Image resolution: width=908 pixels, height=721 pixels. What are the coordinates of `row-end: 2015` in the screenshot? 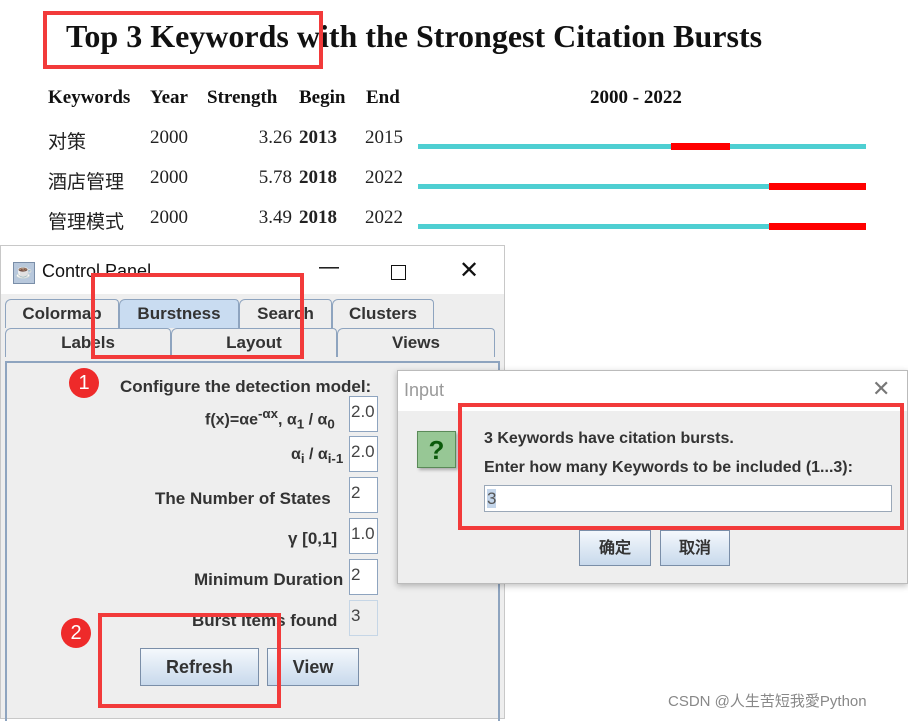 It's located at (384, 137).